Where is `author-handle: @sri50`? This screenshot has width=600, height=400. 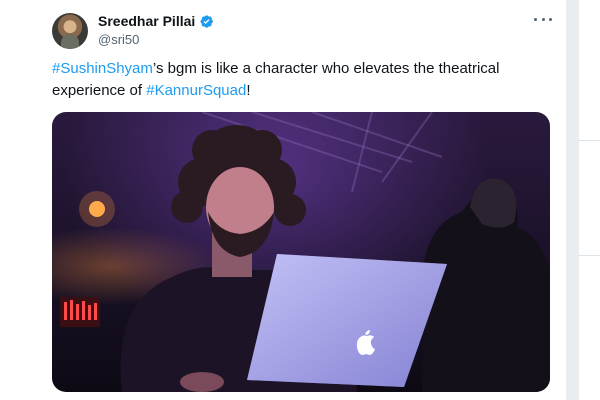
author-handle: @sri50 is located at coordinates (118, 39).